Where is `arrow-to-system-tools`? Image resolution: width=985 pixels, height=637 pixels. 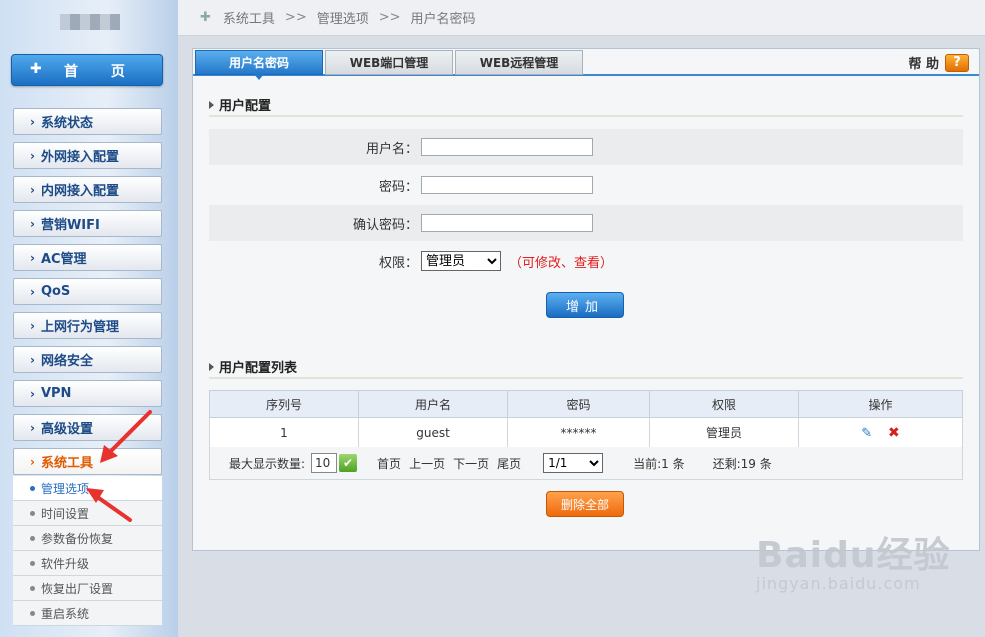 arrow-to-system-tools is located at coordinates (126, 436).